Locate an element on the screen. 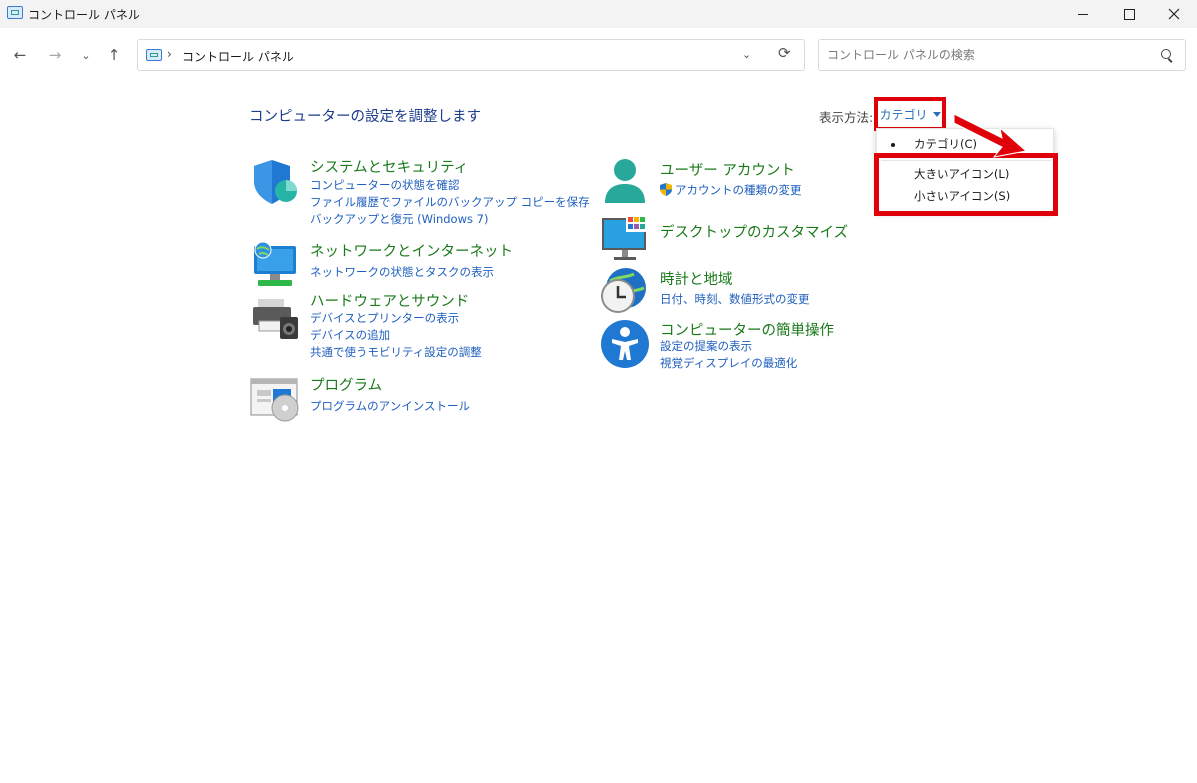 This screenshot has width=1197, height=783. link-change-account-type: アカウントの種類の変更 is located at coordinates (731, 190).